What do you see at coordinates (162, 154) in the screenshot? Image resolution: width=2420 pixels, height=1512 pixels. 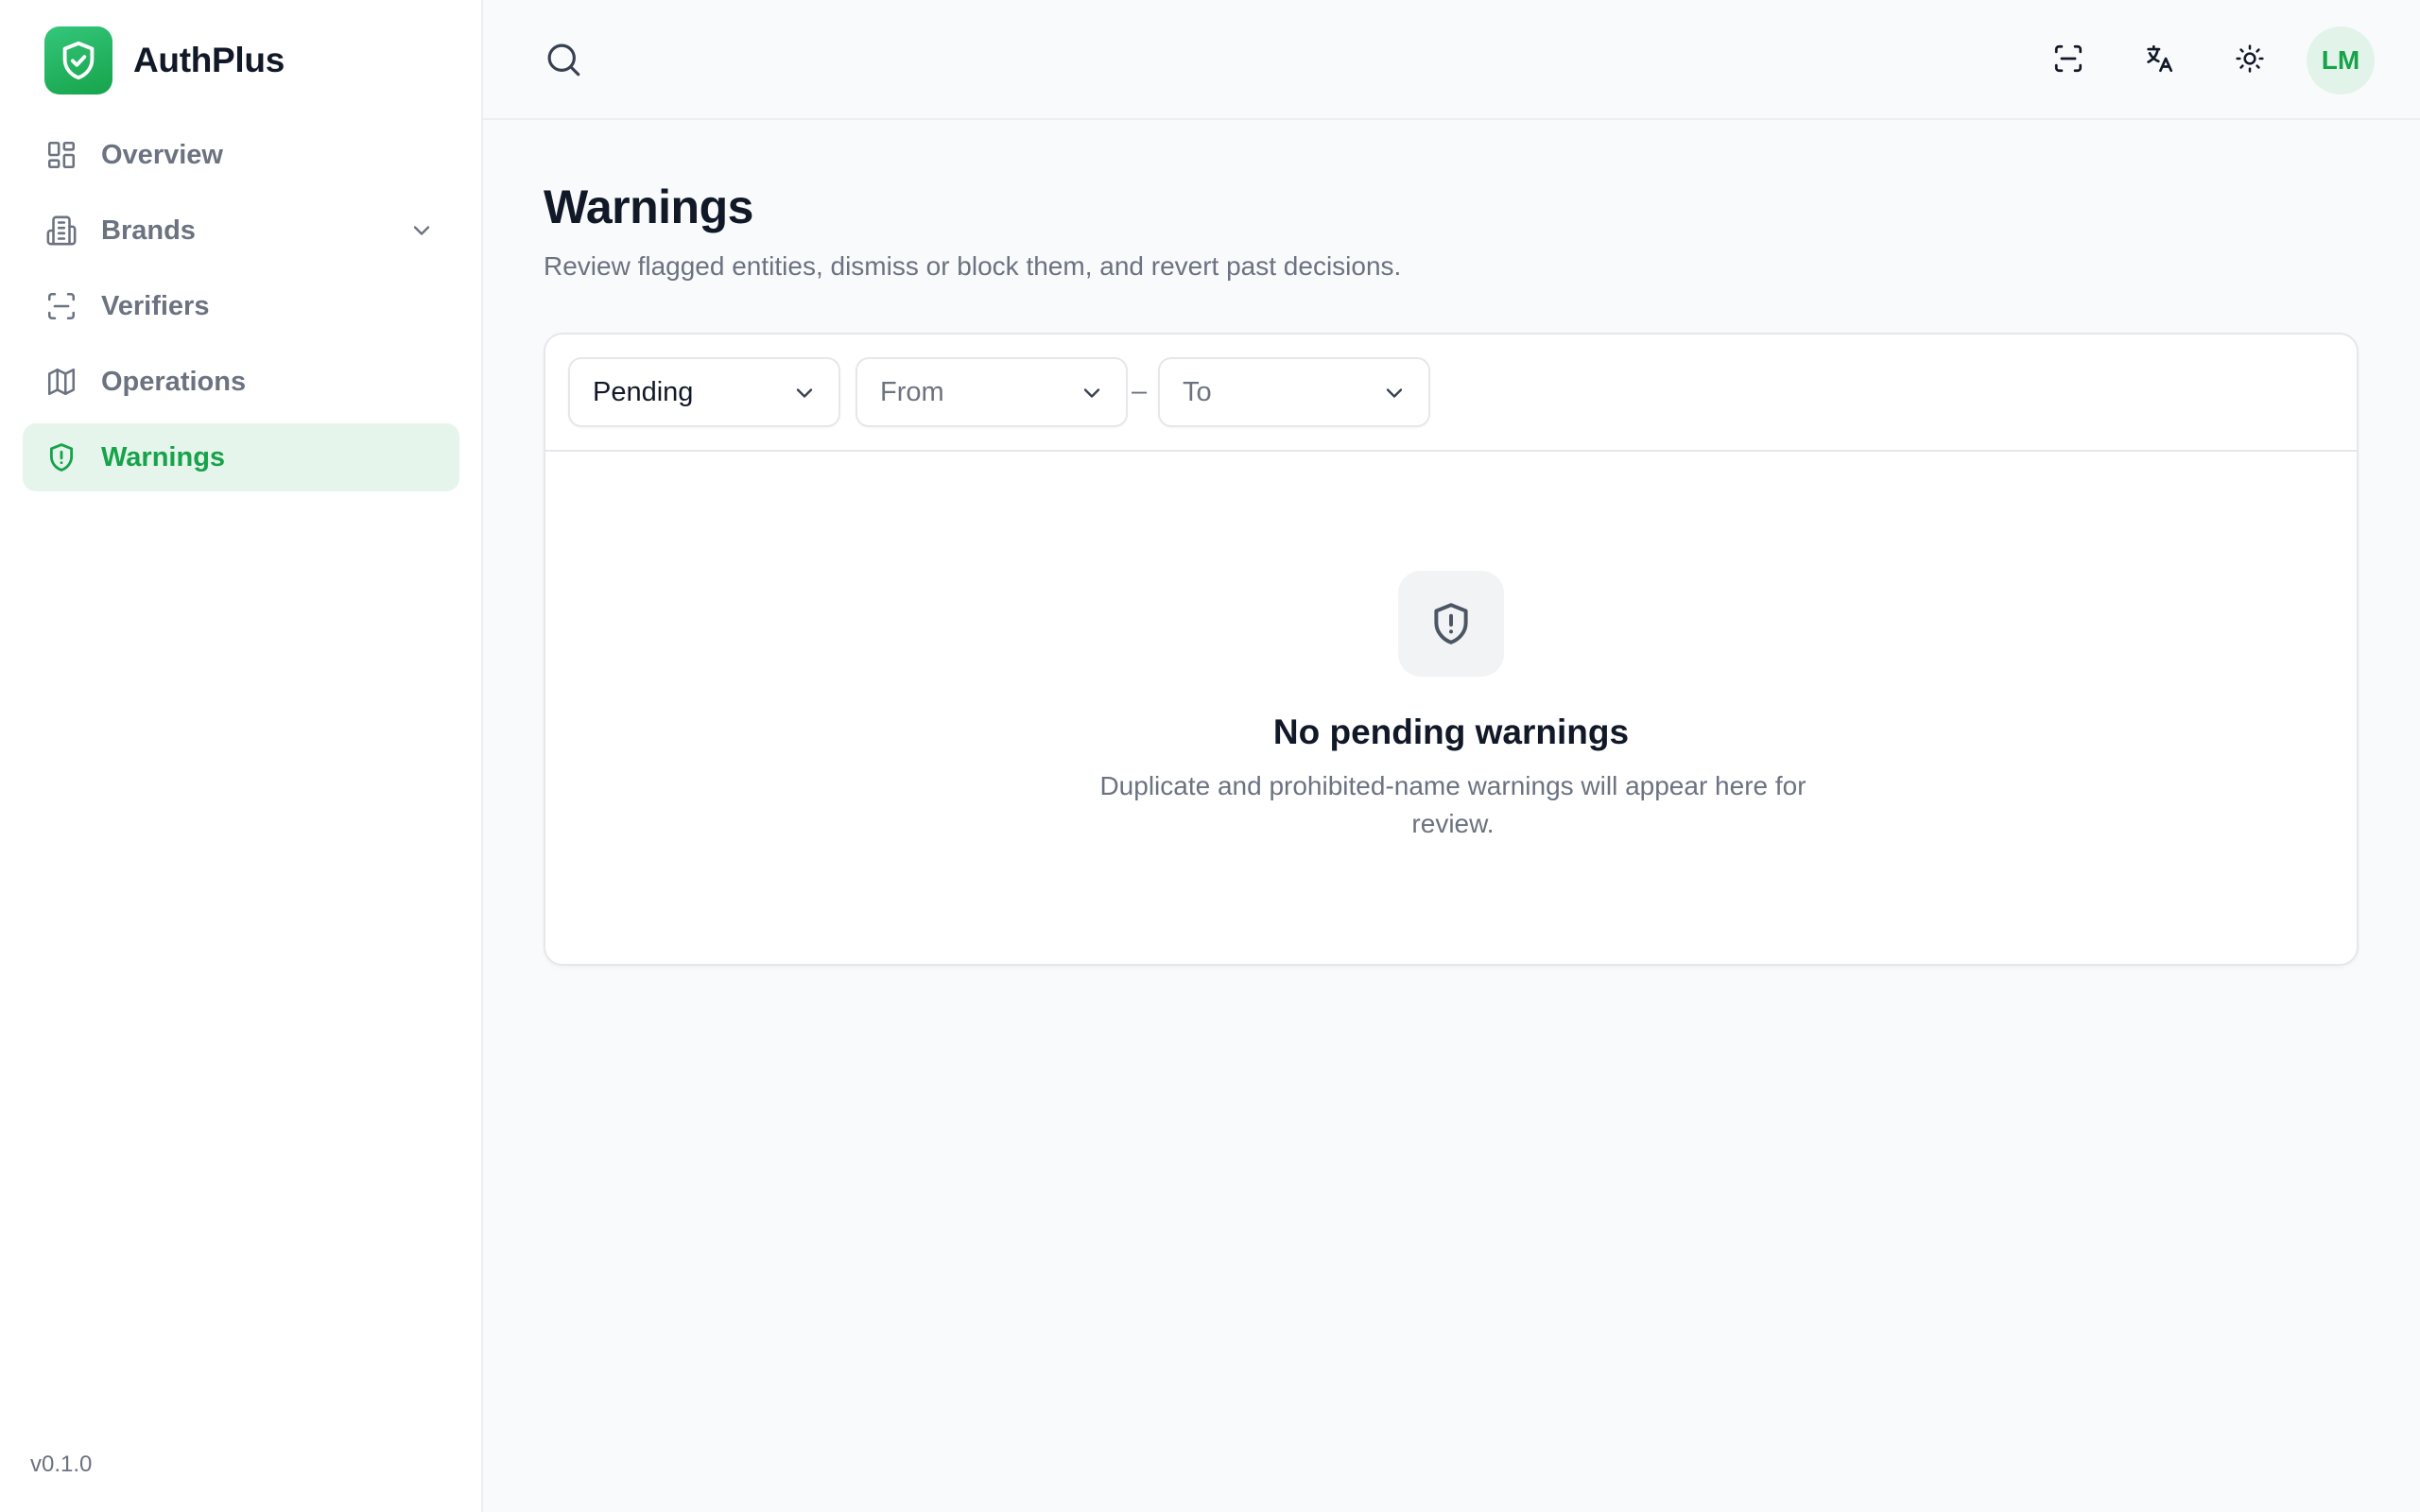 I see `sidebar-item-label: Overview` at bounding box center [162, 154].